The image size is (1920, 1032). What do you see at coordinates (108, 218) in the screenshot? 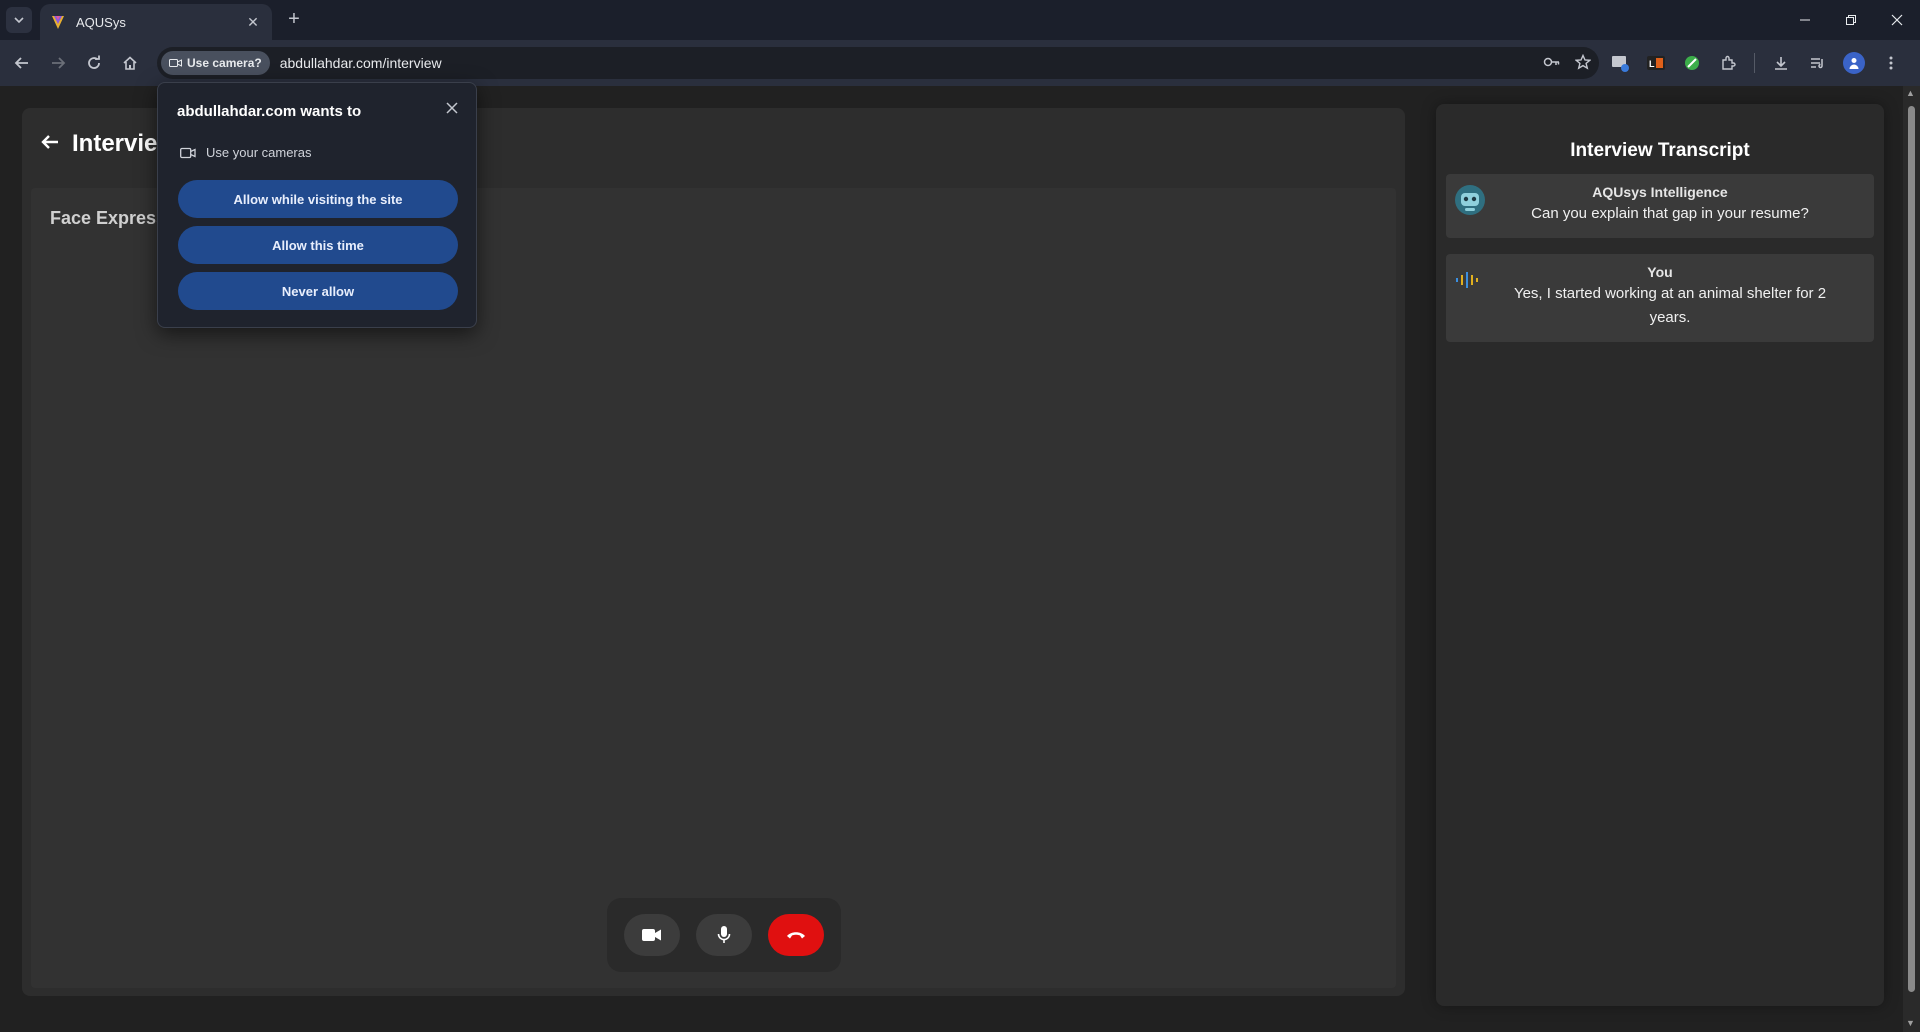
I see `face-expression-label: Face Express` at bounding box center [108, 218].